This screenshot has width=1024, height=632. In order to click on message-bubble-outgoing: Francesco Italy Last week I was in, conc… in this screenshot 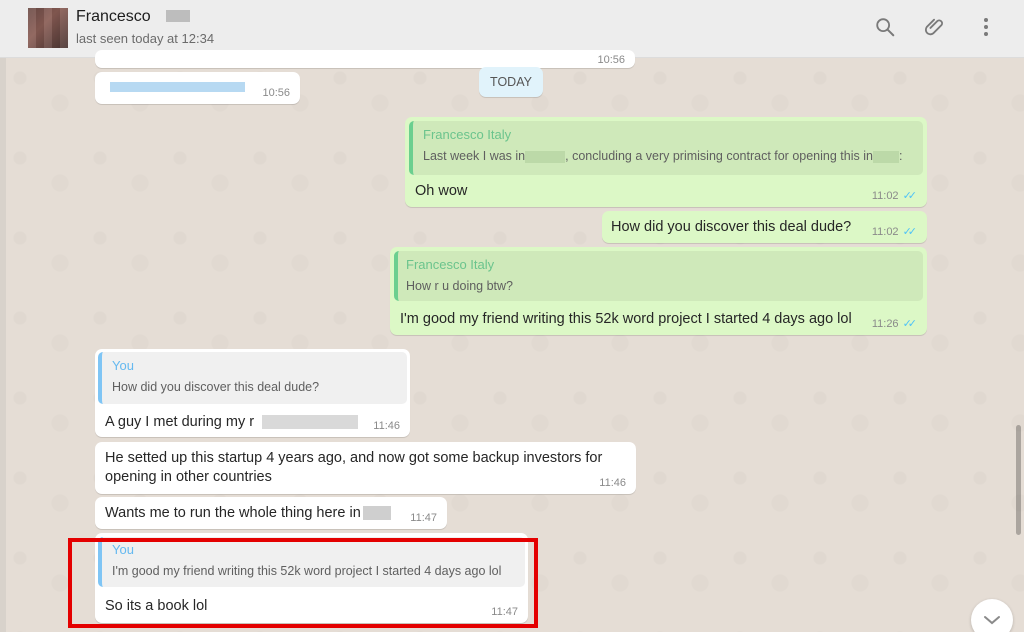, I will do `click(666, 162)`.